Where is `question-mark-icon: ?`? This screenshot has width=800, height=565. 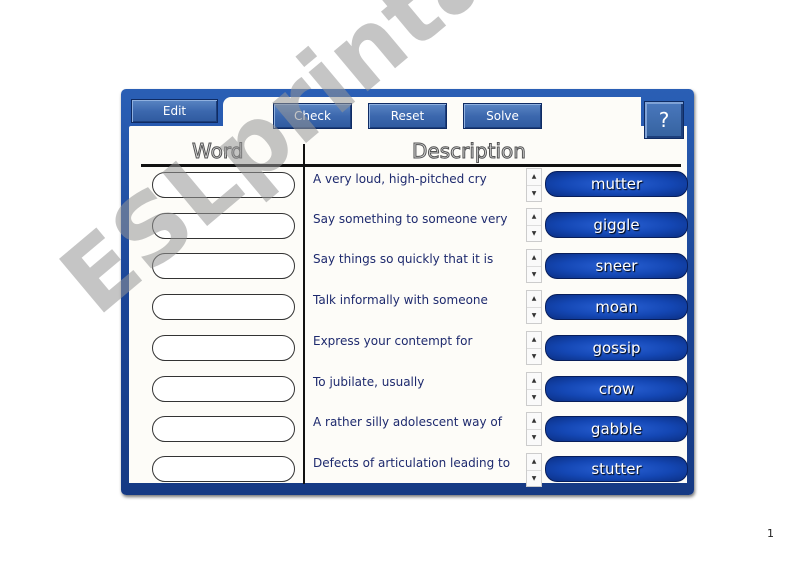
question-mark-icon: ? is located at coordinates (664, 120).